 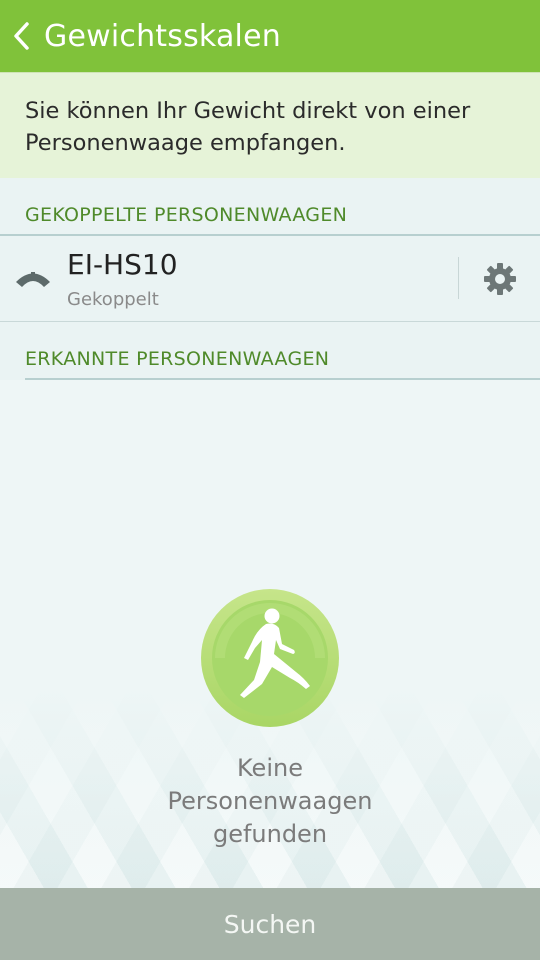 I want to click on gear-icon, so click(x=500, y=279).